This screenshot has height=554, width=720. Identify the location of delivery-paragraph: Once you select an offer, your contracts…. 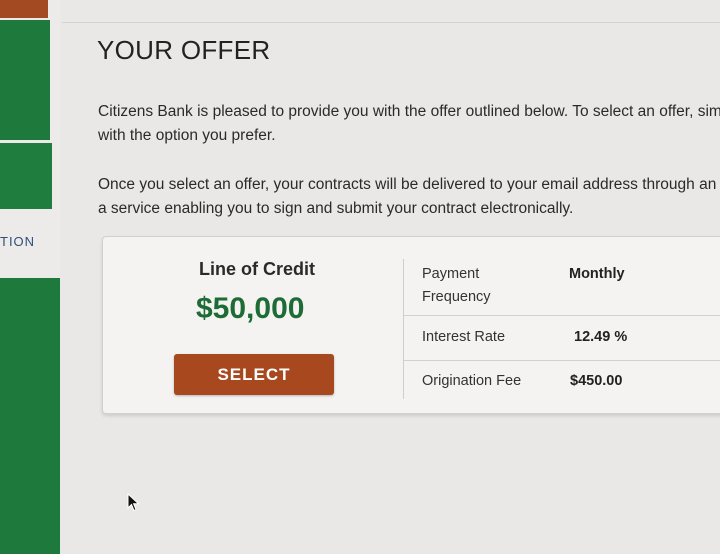
(409, 197).